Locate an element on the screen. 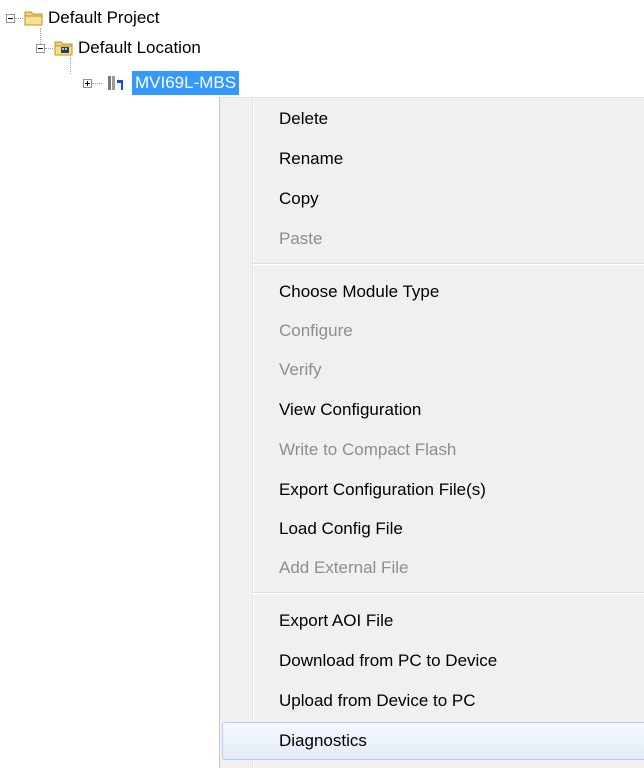 The image size is (644, 768). menu-item-load-config-file: Load Config File is located at coordinates (433, 529).